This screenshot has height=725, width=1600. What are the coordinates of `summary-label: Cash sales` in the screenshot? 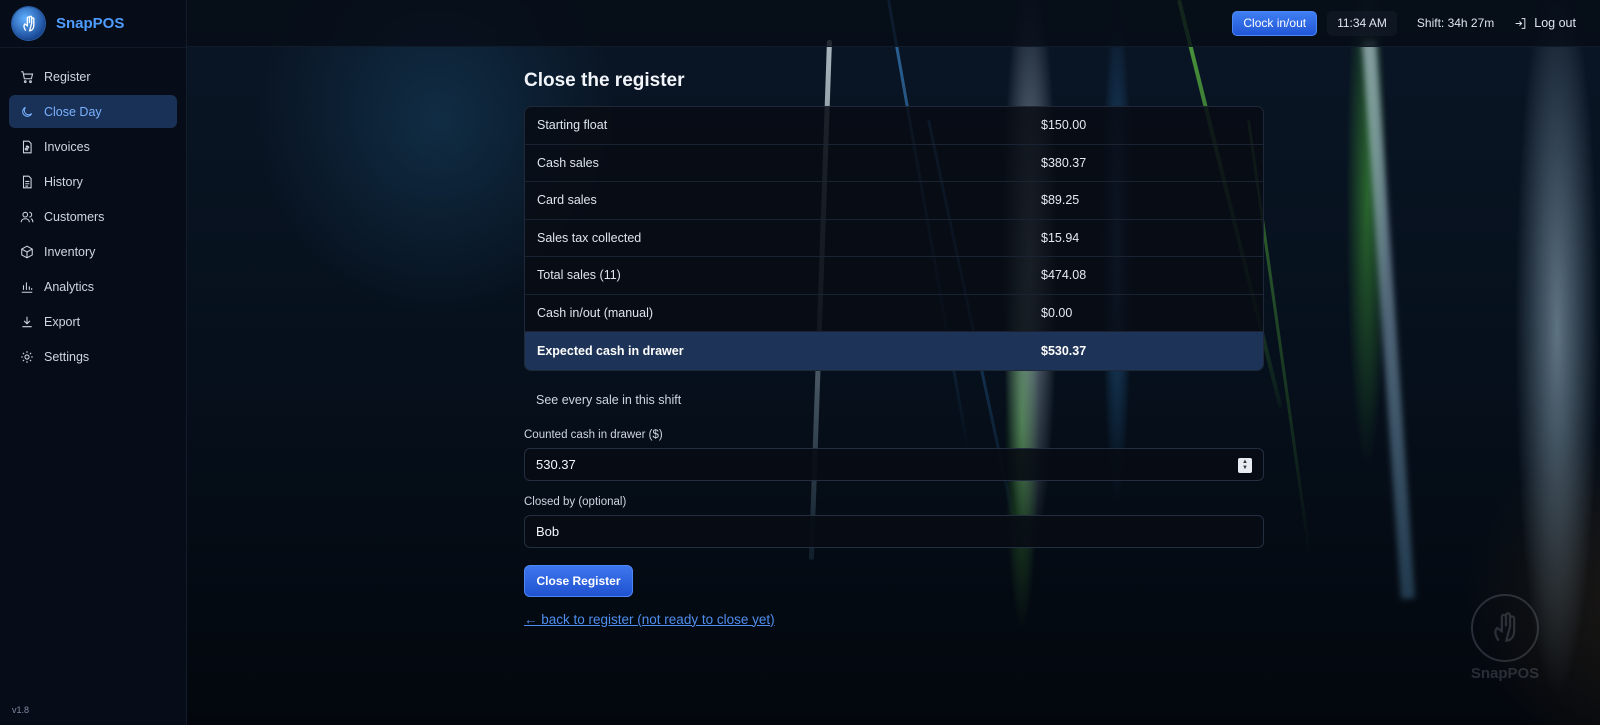 It's located at (568, 162).